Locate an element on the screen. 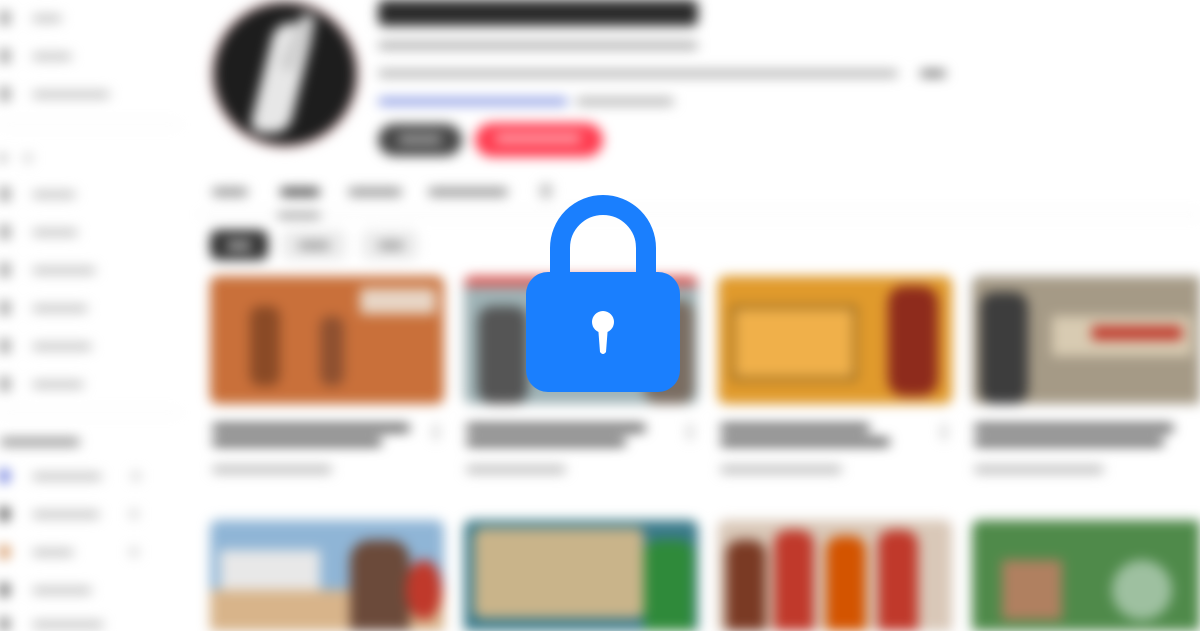 The image size is (1200, 631). tab-community is located at coordinates (468, 192).